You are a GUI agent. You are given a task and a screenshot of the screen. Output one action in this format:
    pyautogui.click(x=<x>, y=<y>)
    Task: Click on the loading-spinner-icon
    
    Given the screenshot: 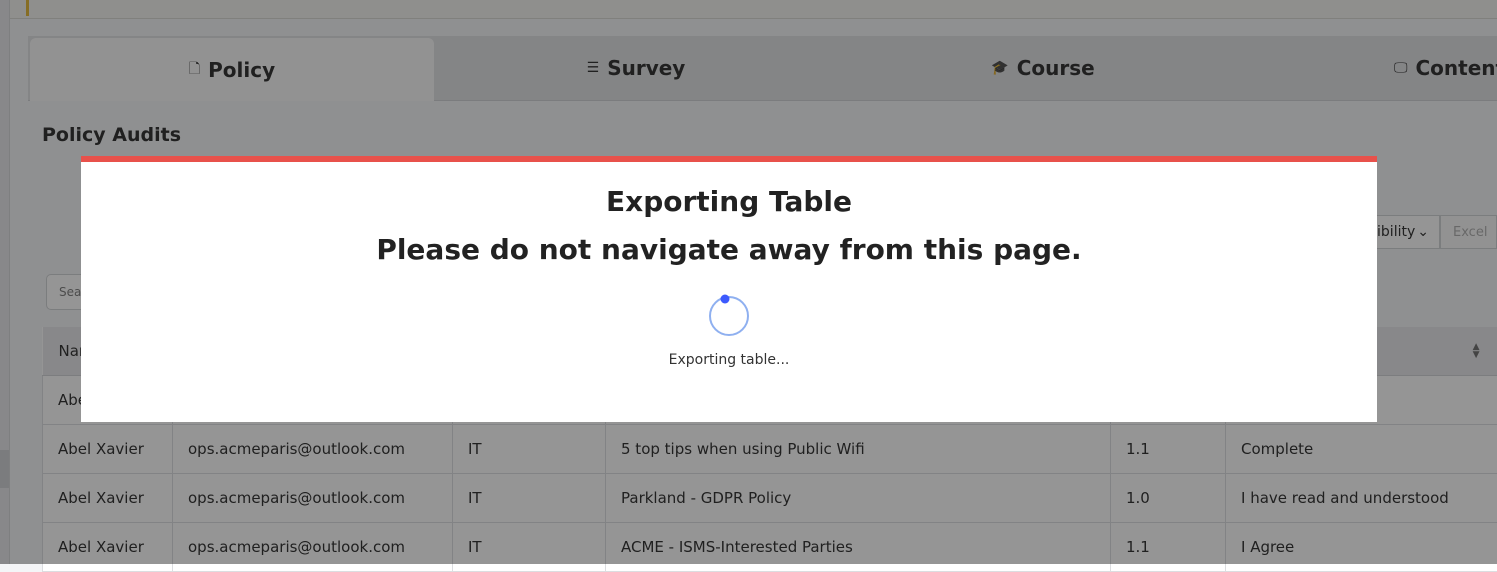 What is the action you would take?
    pyautogui.click(x=729, y=315)
    